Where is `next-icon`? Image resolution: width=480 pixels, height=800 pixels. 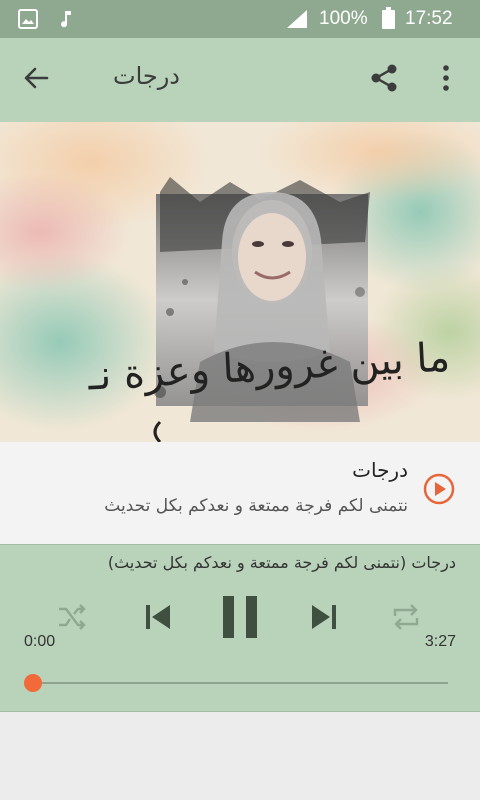
next-icon is located at coordinates (324, 619).